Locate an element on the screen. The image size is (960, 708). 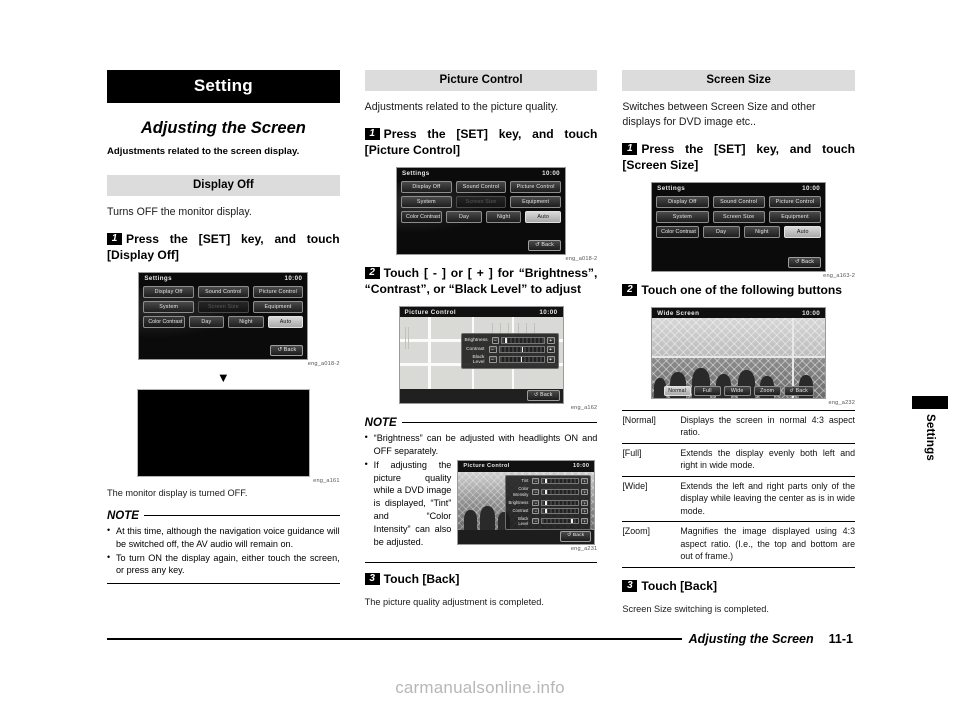
screen-button-row-2: System Screen Size Equipment is located at coordinates (223, 306).